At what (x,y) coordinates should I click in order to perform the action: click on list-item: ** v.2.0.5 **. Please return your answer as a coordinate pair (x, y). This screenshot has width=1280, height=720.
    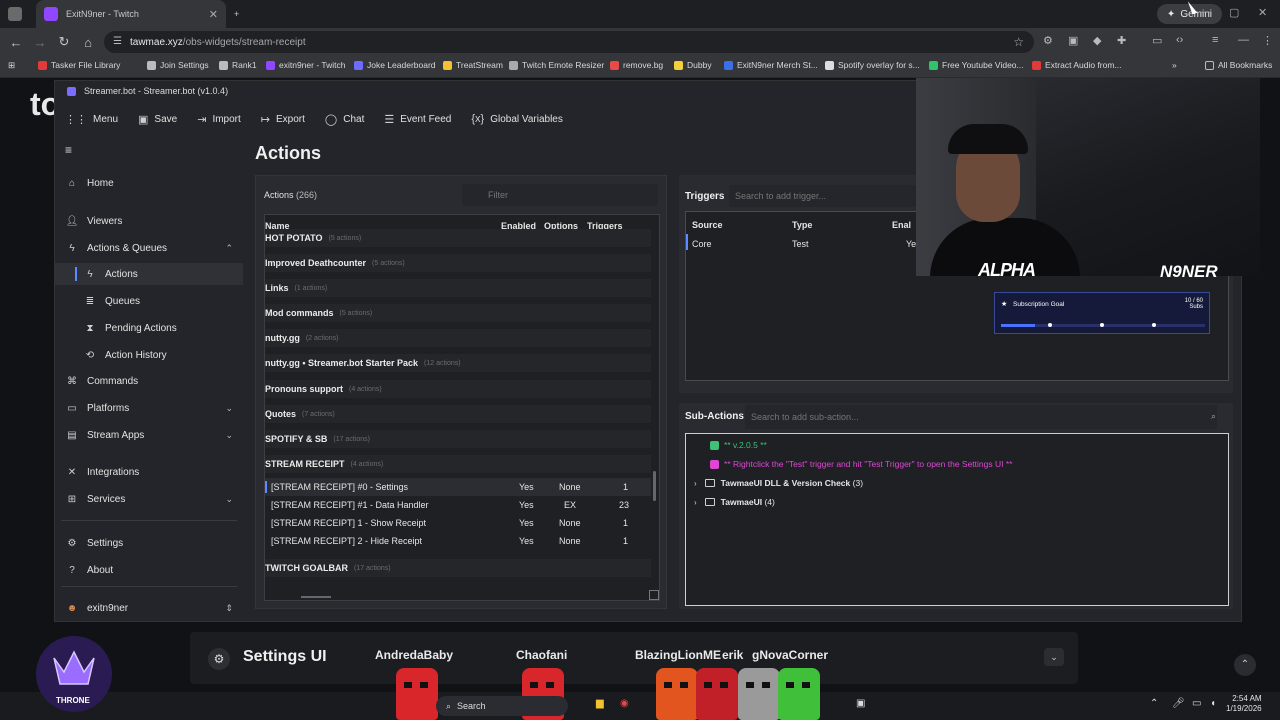
    Looking at the image, I should click on (738, 445).